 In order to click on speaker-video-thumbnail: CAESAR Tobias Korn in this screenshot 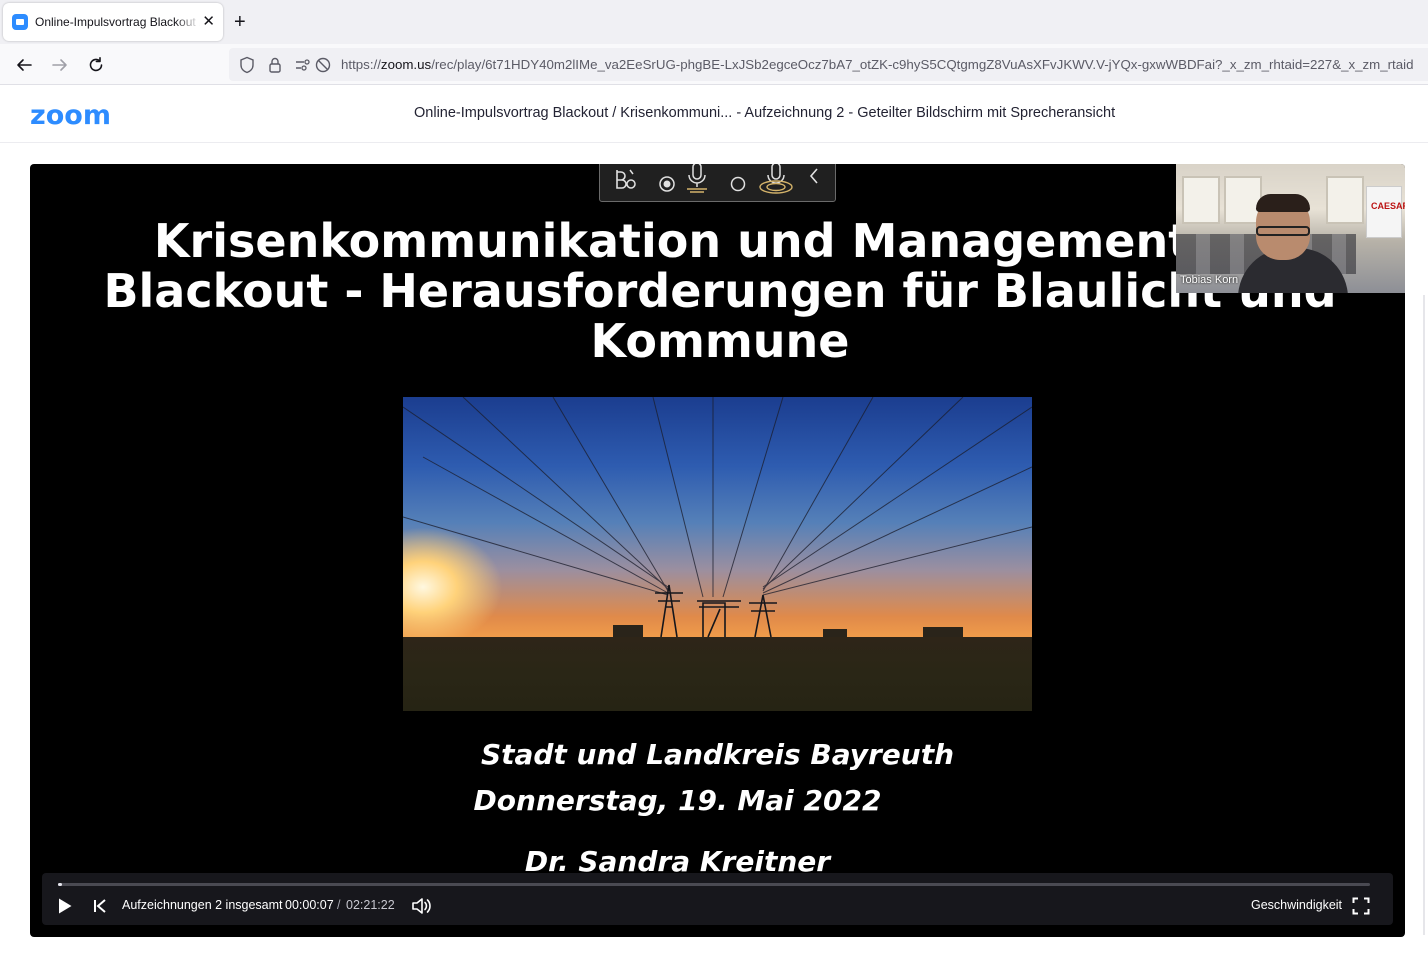, I will do `click(1290, 228)`.